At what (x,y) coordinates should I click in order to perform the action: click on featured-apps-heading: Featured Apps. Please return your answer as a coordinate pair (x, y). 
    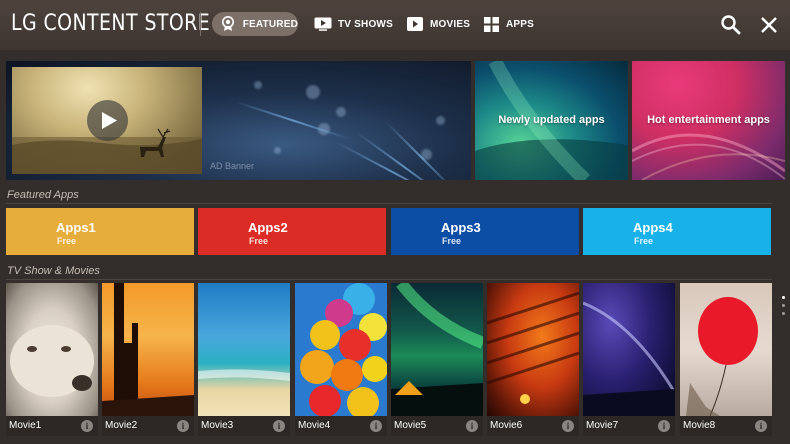
    Looking at the image, I should click on (43, 195).